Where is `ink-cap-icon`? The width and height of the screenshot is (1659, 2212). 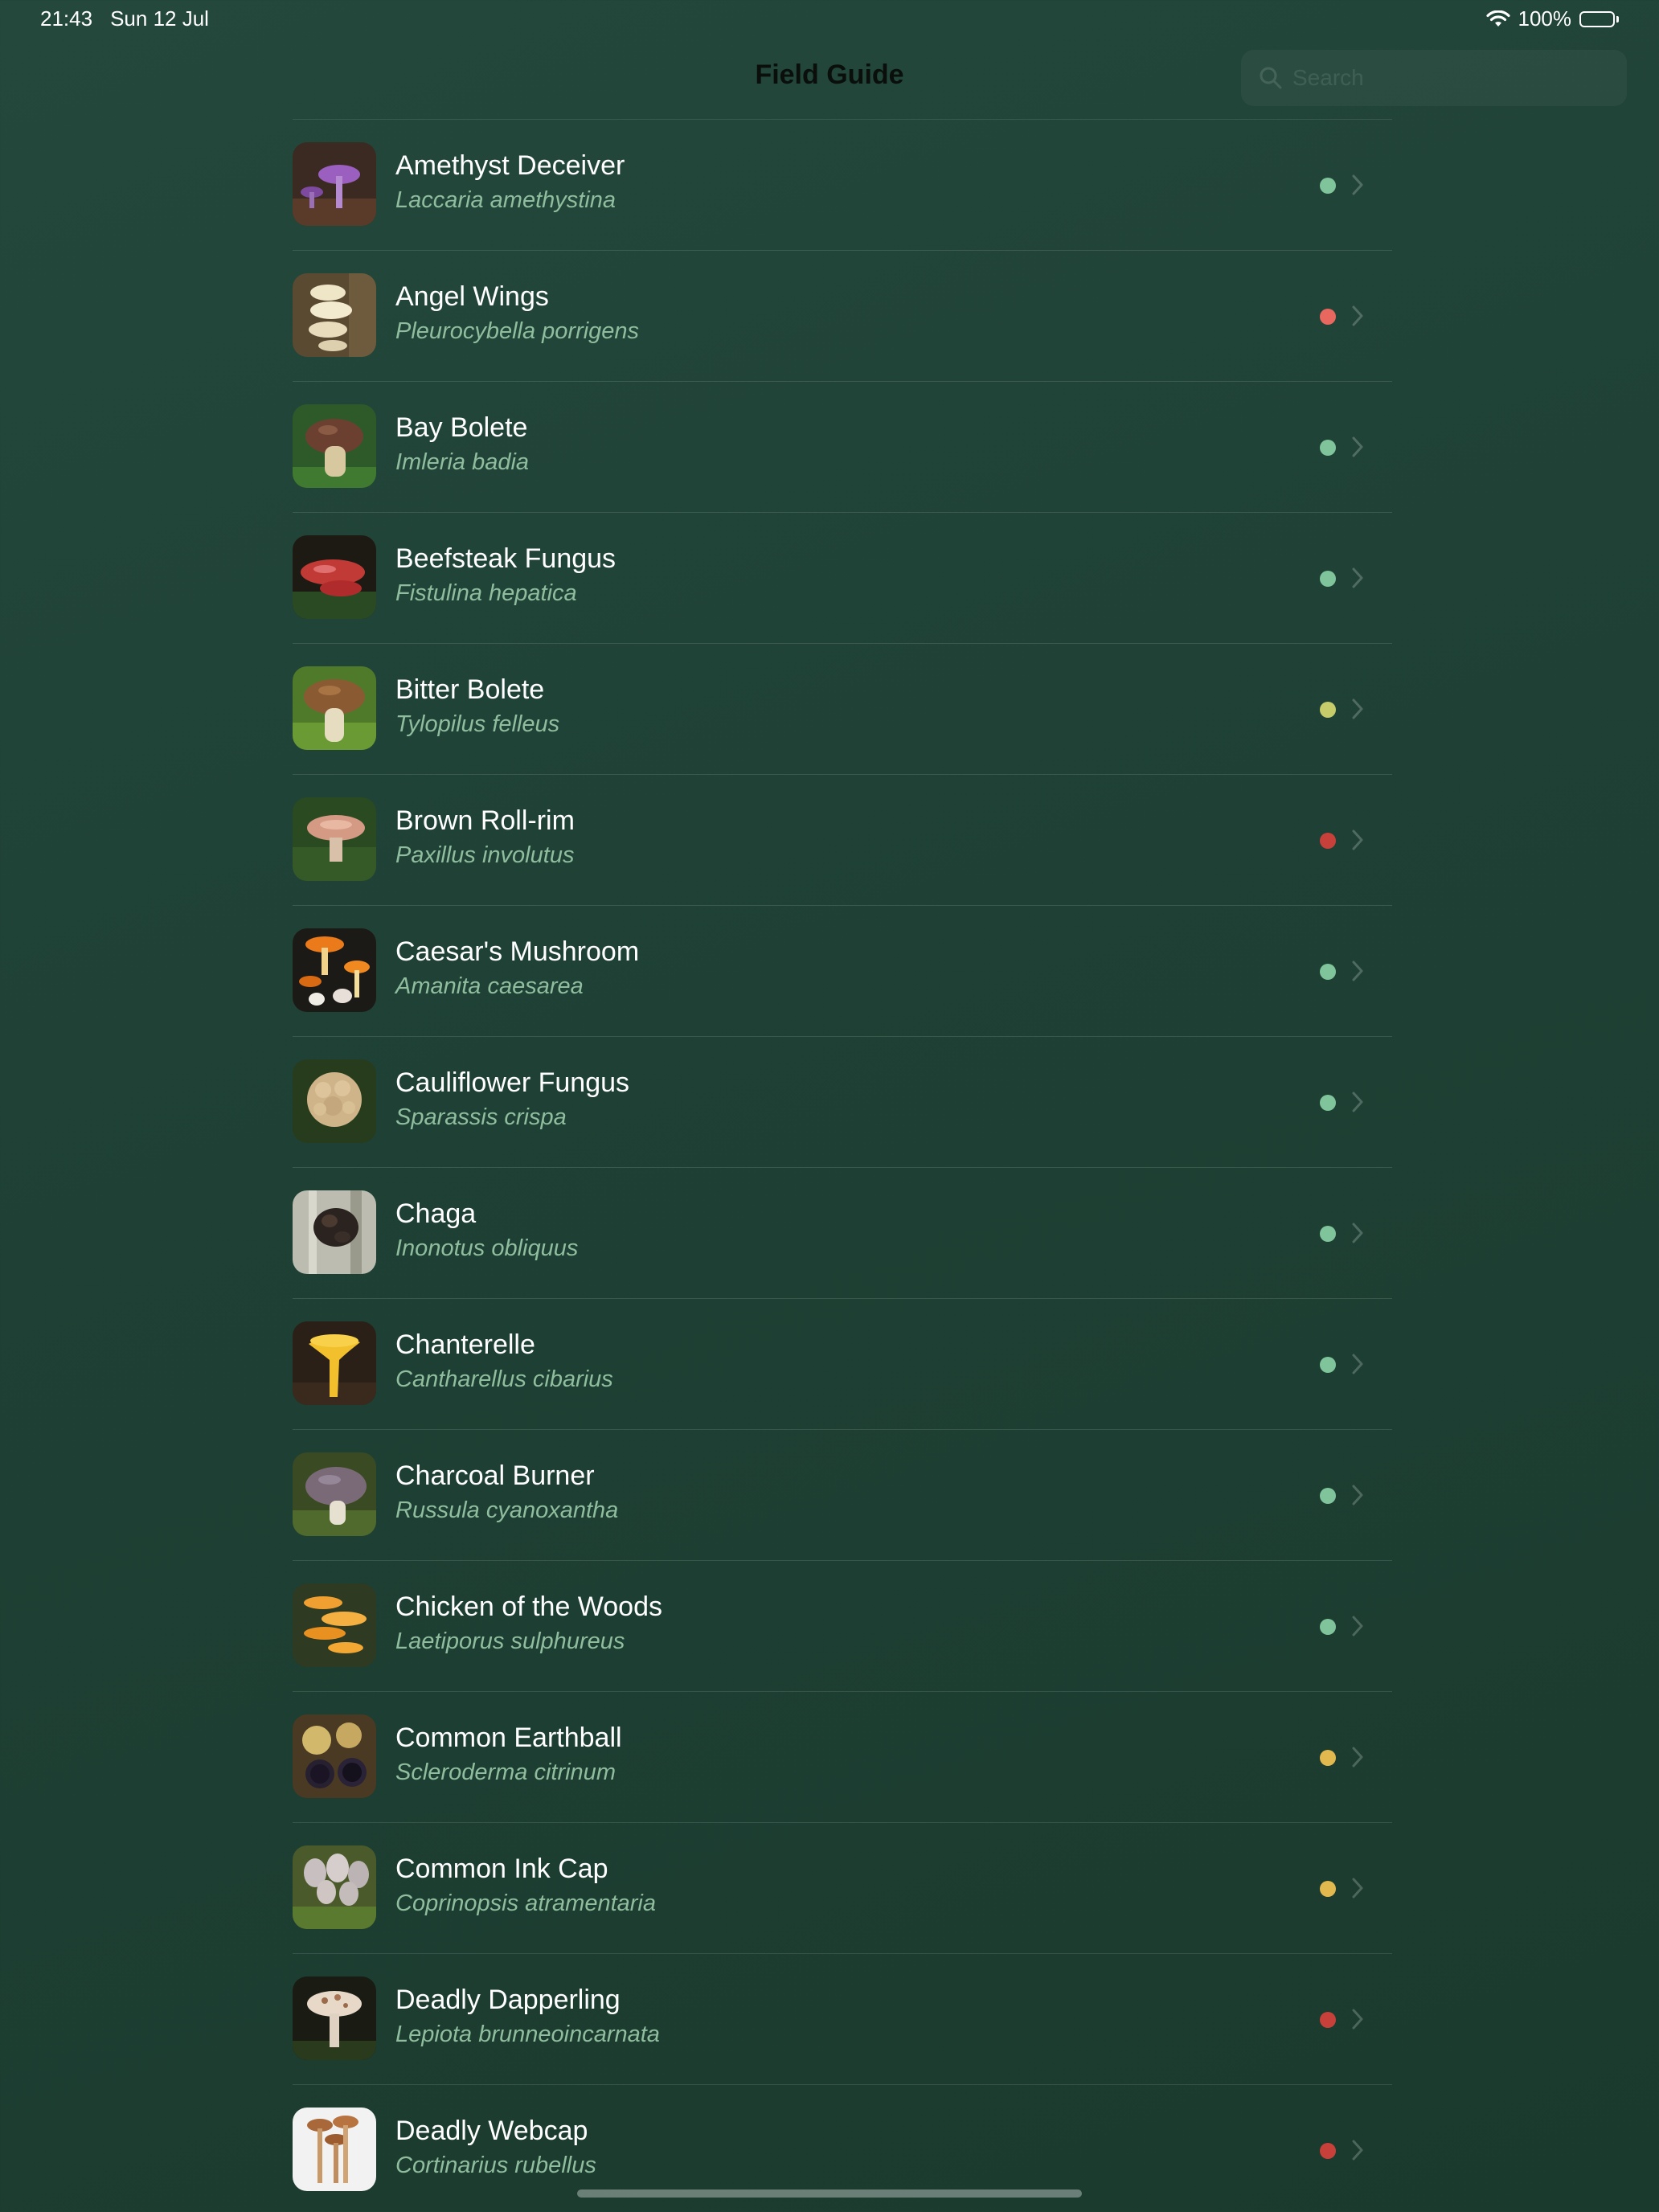
ink-cap-icon is located at coordinates (334, 1887).